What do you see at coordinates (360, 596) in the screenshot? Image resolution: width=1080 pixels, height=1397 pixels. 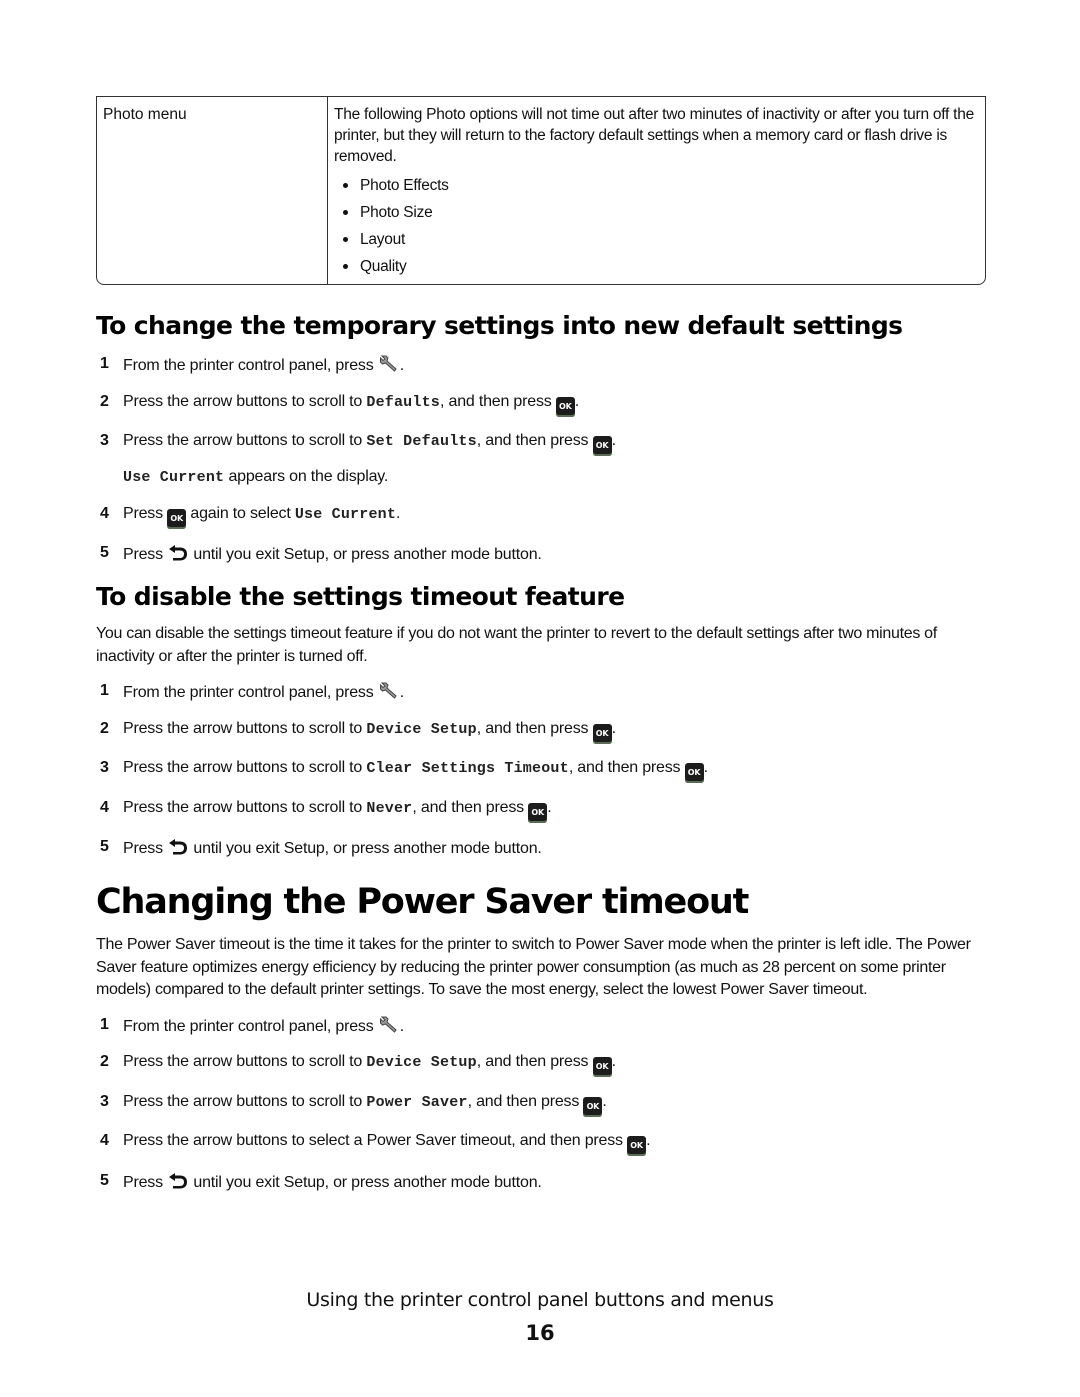 I see `section-heading-disable-timeout: To disable the settings timeout feature` at bounding box center [360, 596].